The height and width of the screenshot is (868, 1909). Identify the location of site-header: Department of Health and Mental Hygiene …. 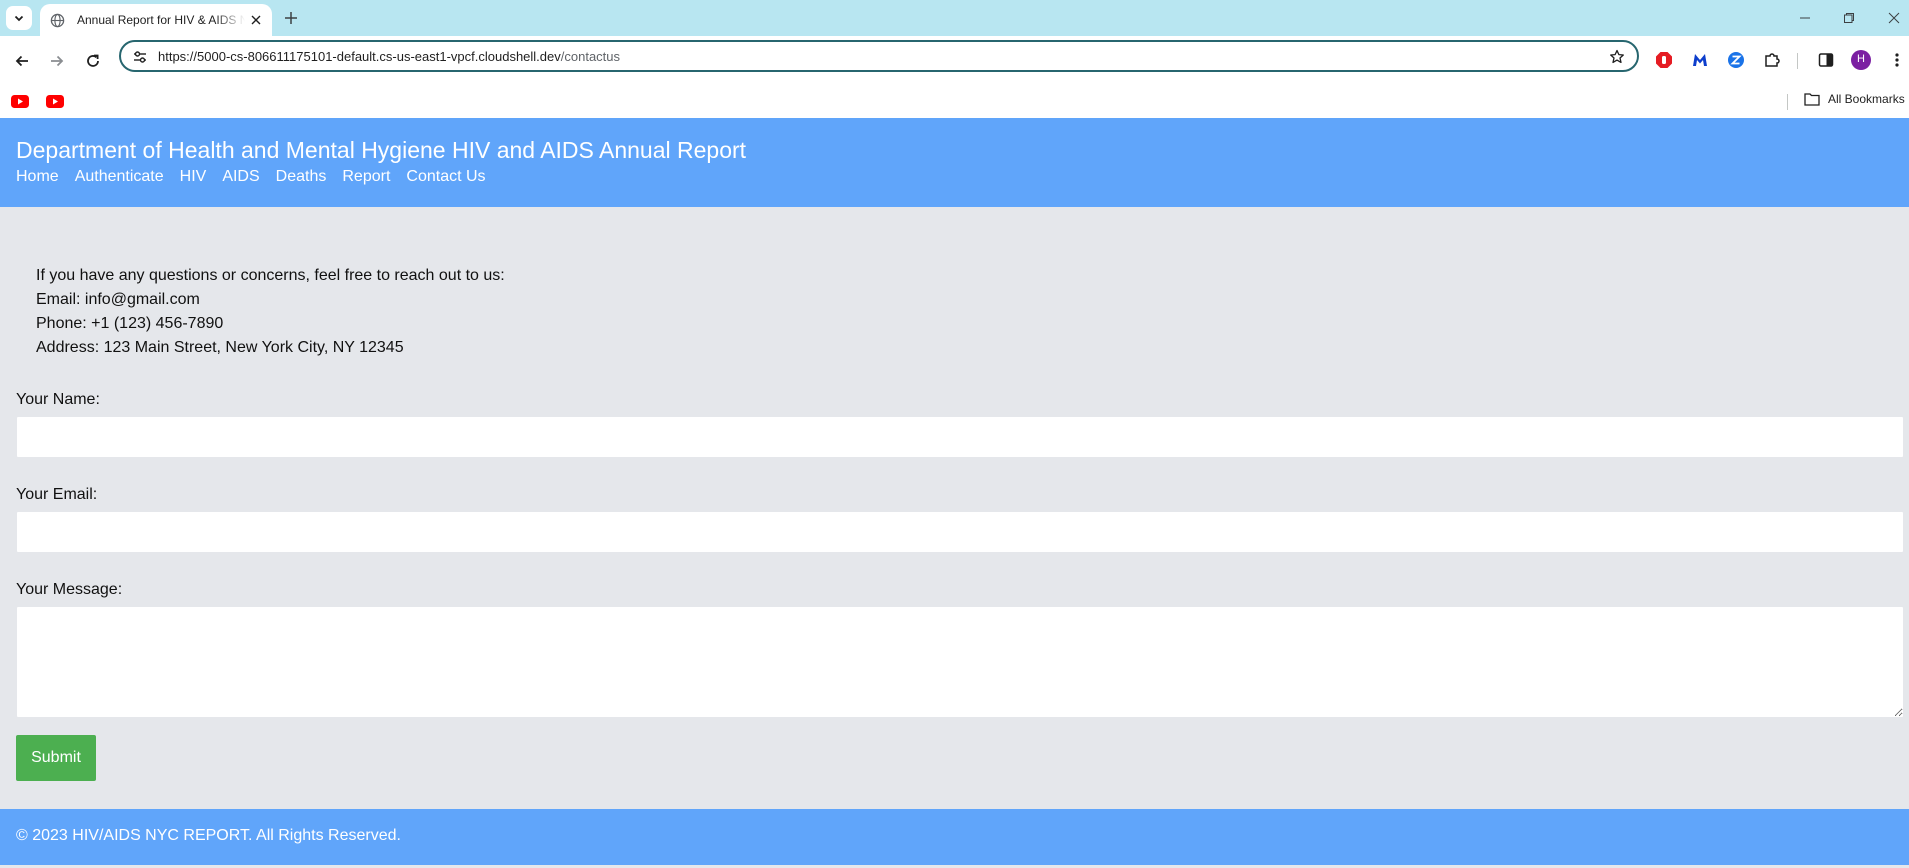
(954, 162).